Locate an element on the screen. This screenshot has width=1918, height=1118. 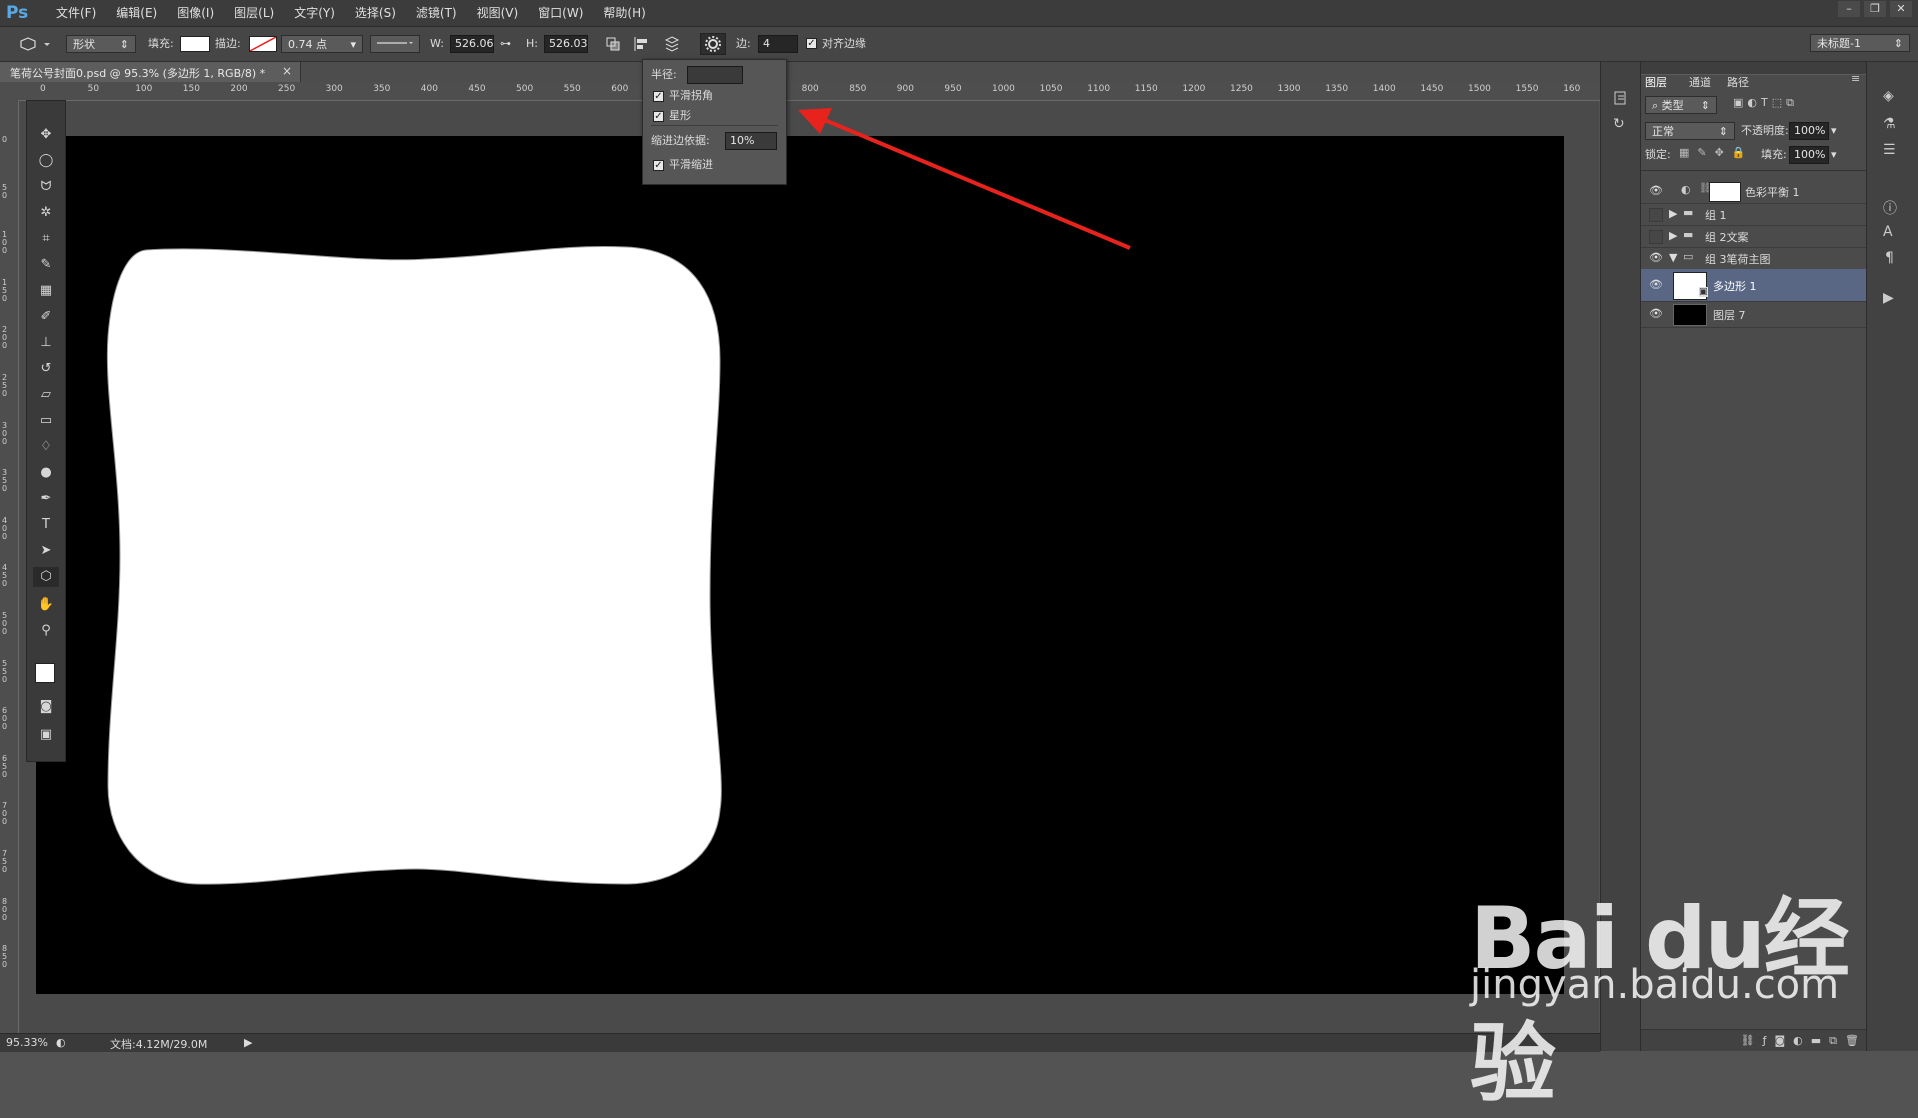
menu-layer: 图层(L) is located at coordinates (254, 13).